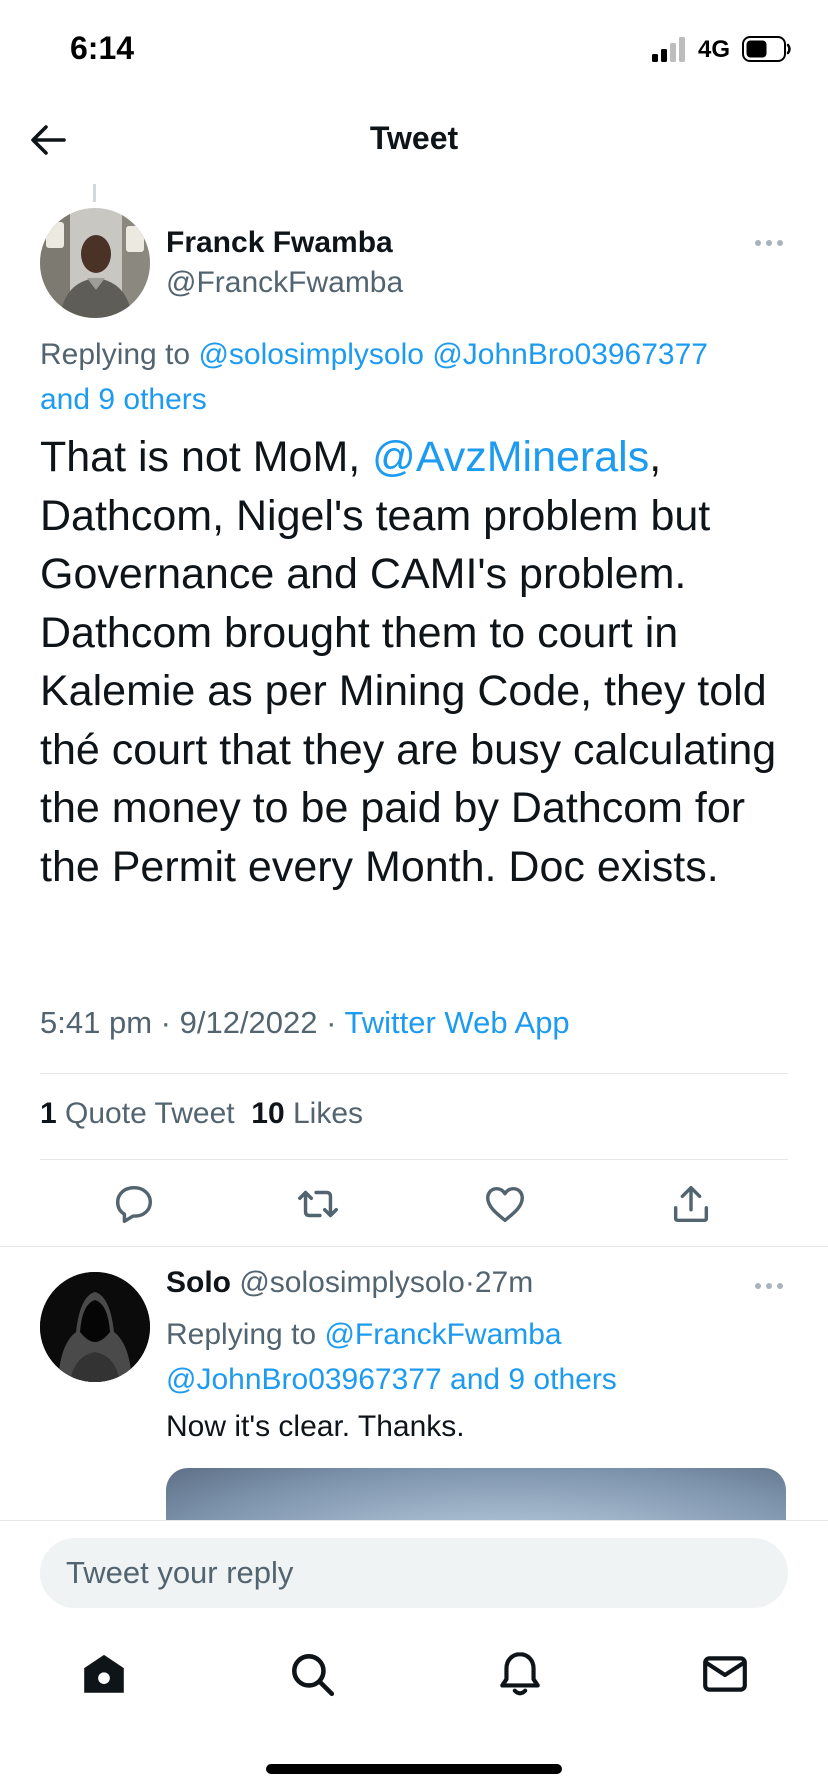  What do you see at coordinates (134, 1204) in the screenshot?
I see `reply-icon` at bounding box center [134, 1204].